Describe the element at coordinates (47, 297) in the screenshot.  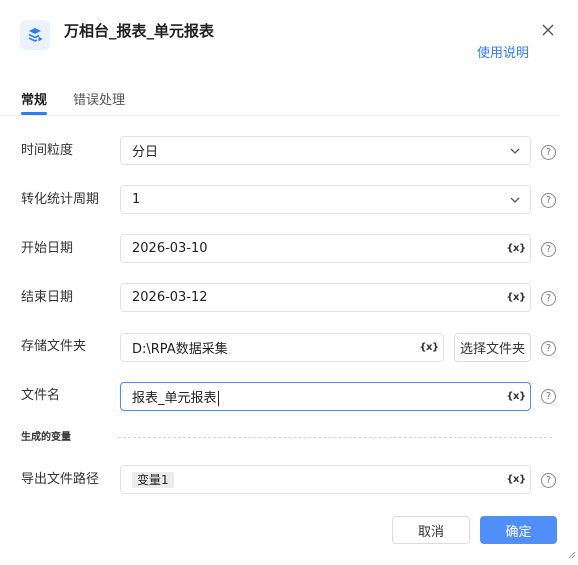
I see `end-date-label: 结束日期` at that location.